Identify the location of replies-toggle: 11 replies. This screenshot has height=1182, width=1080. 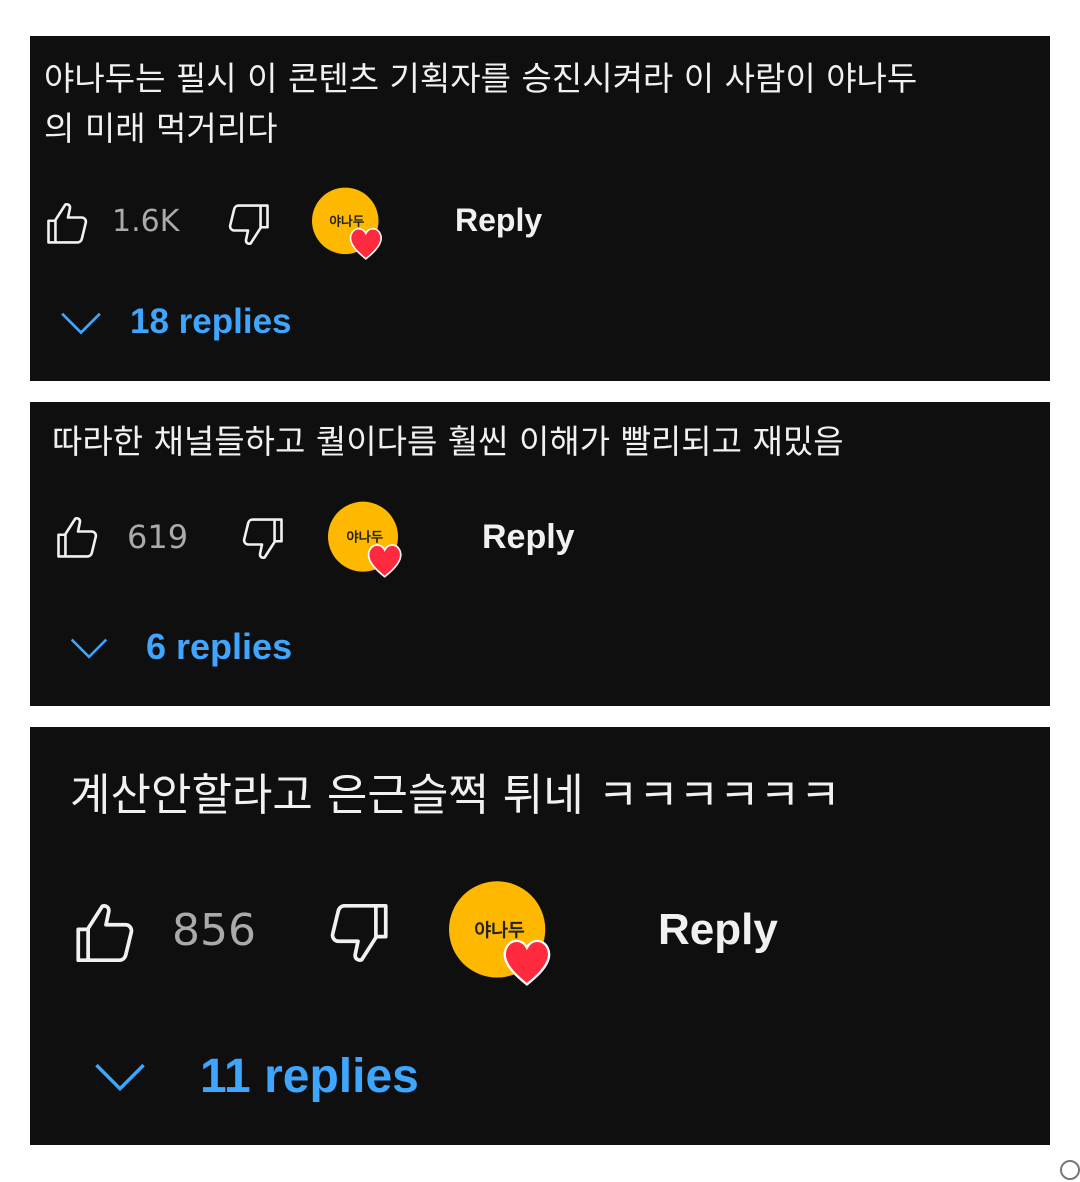
(309, 1076).